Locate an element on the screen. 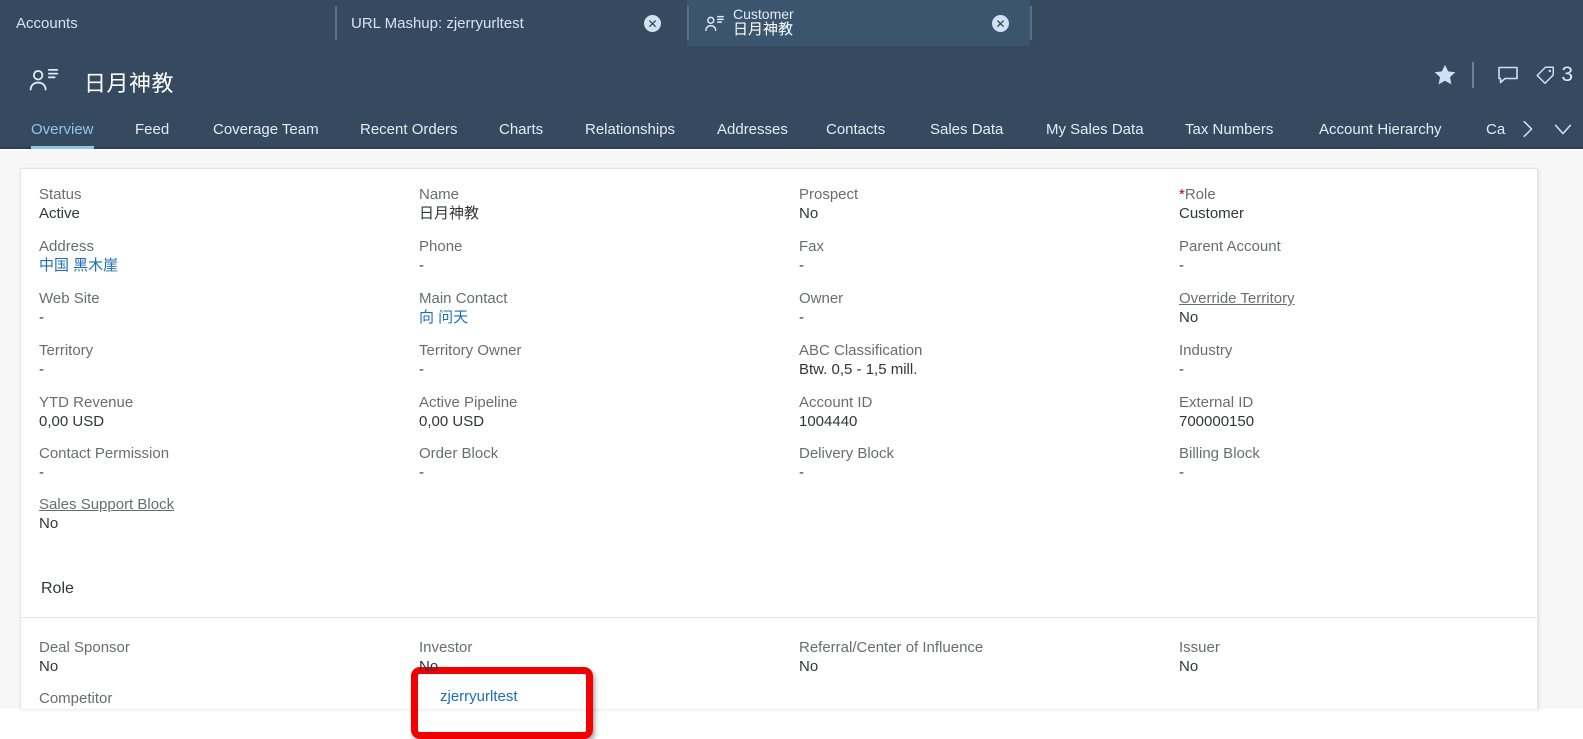  tab-label: My Sales Data is located at coordinates (1095, 129).